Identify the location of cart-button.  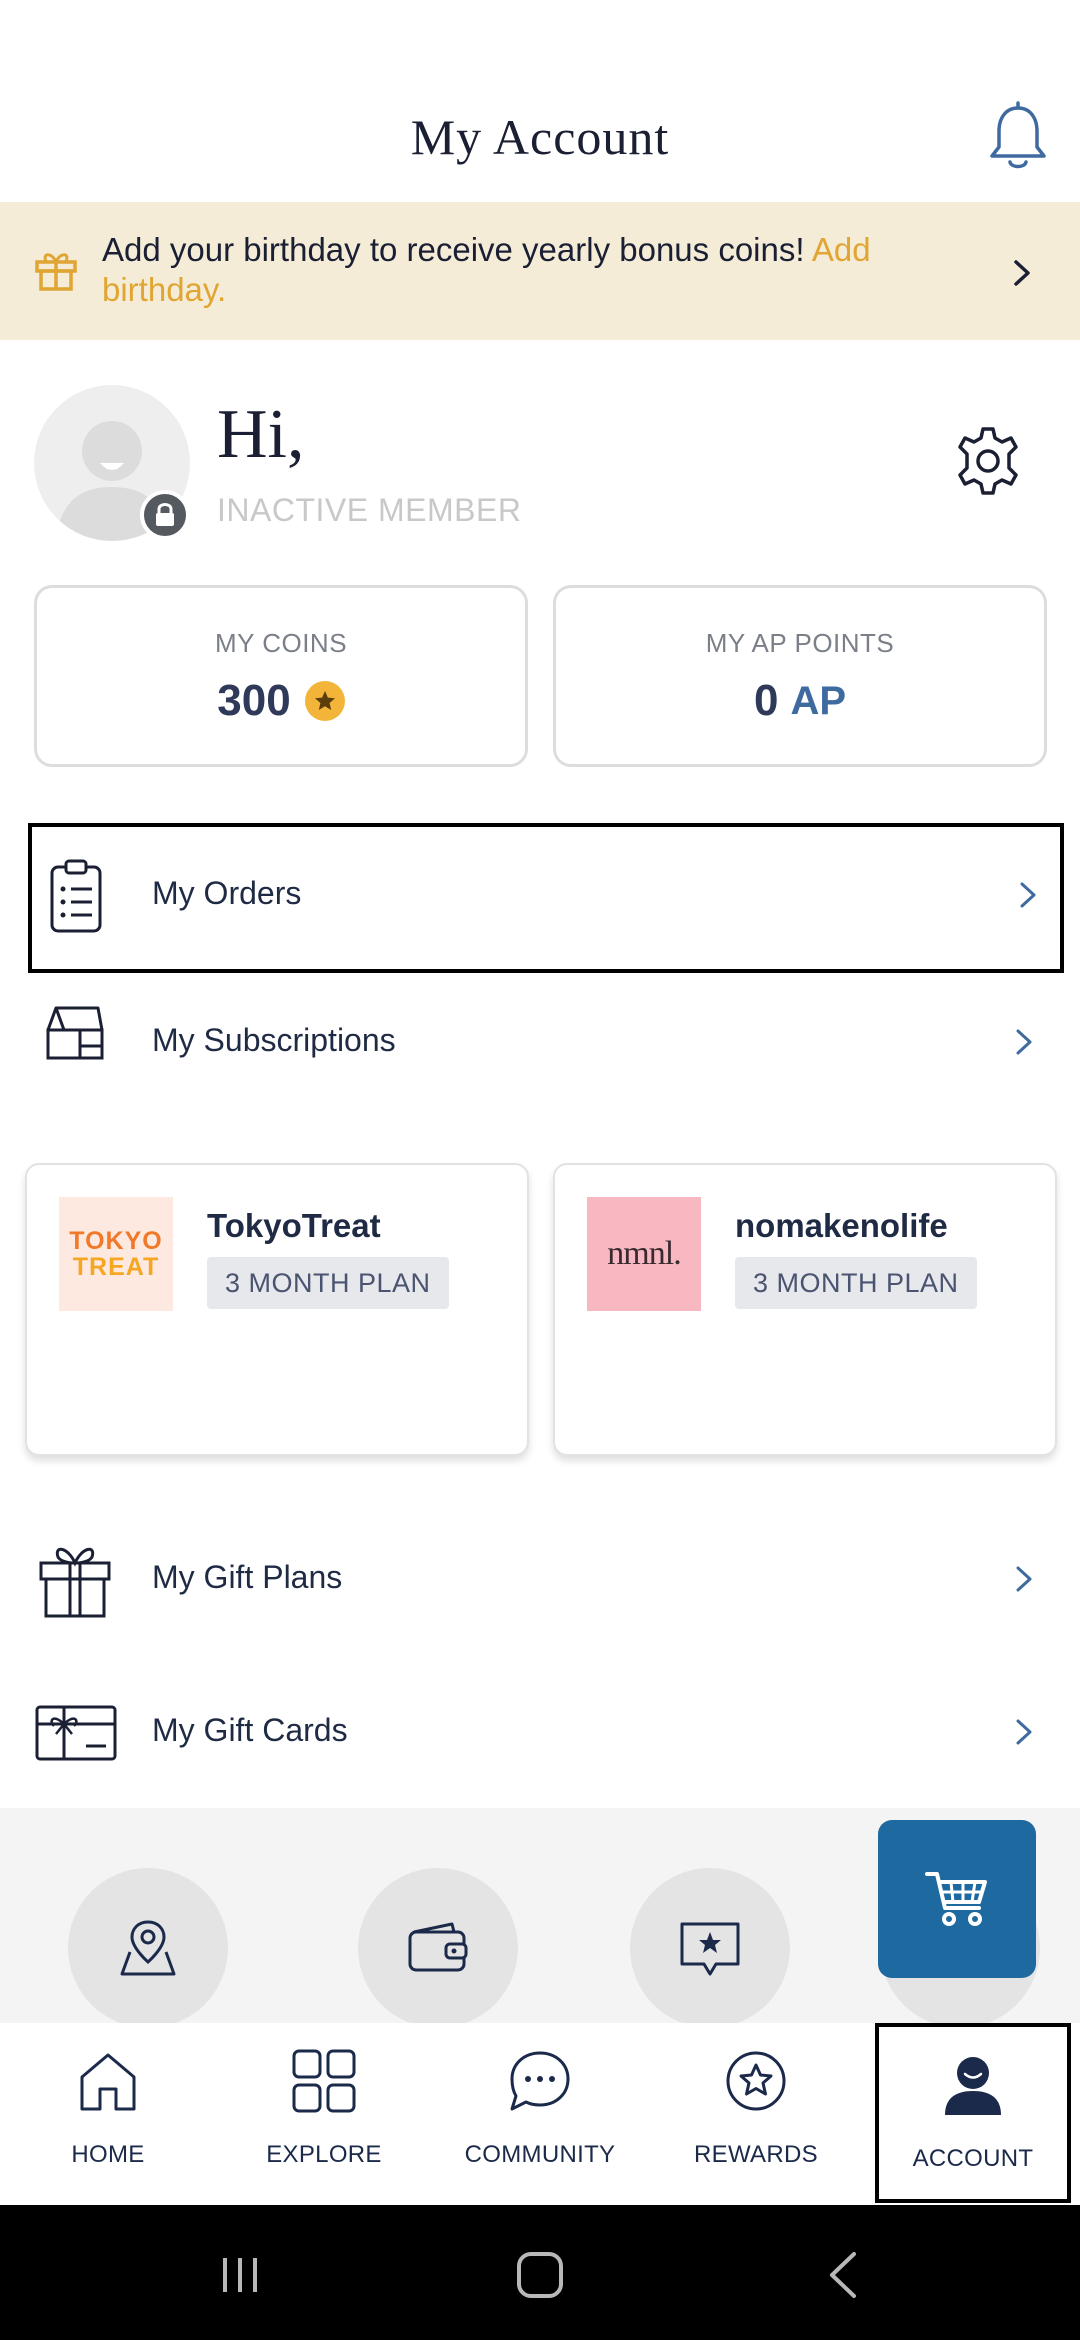
(957, 1899).